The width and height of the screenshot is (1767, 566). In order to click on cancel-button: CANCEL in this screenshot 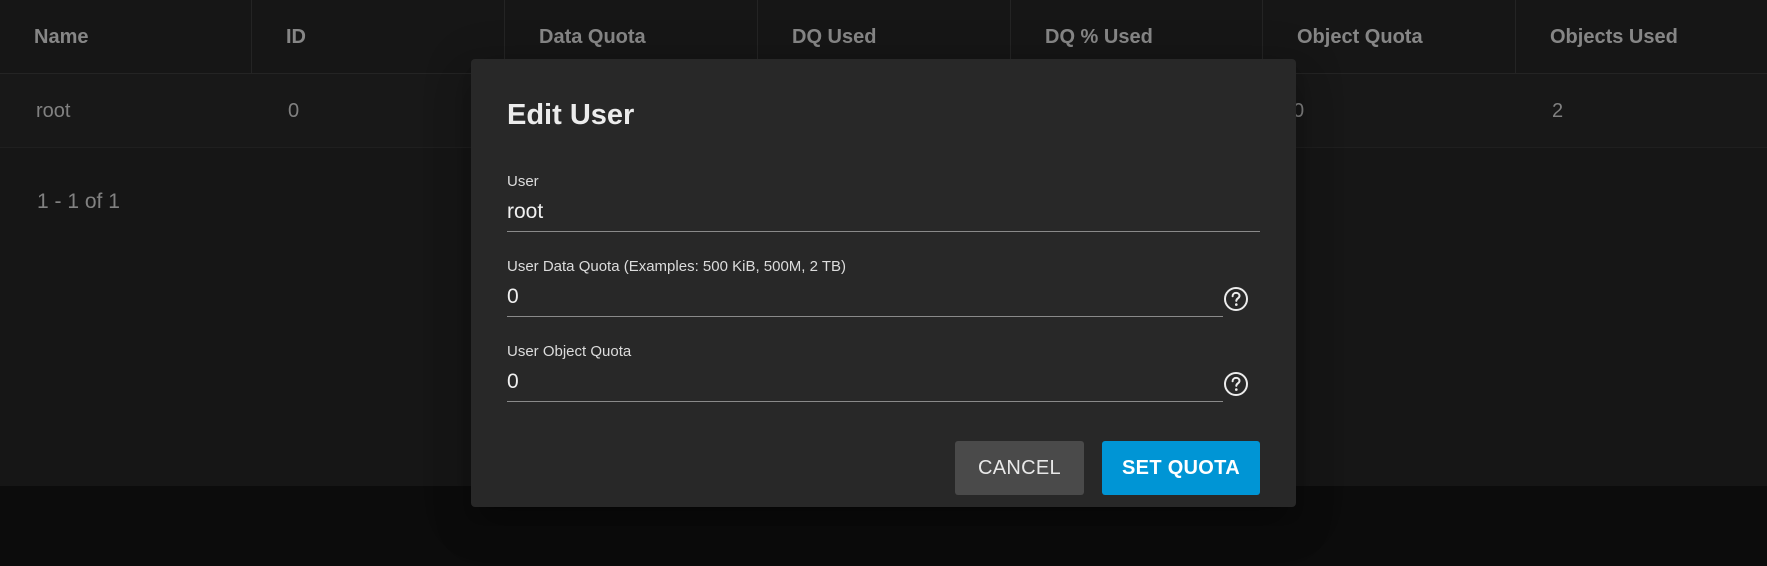, I will do `click(1019, 468)`.